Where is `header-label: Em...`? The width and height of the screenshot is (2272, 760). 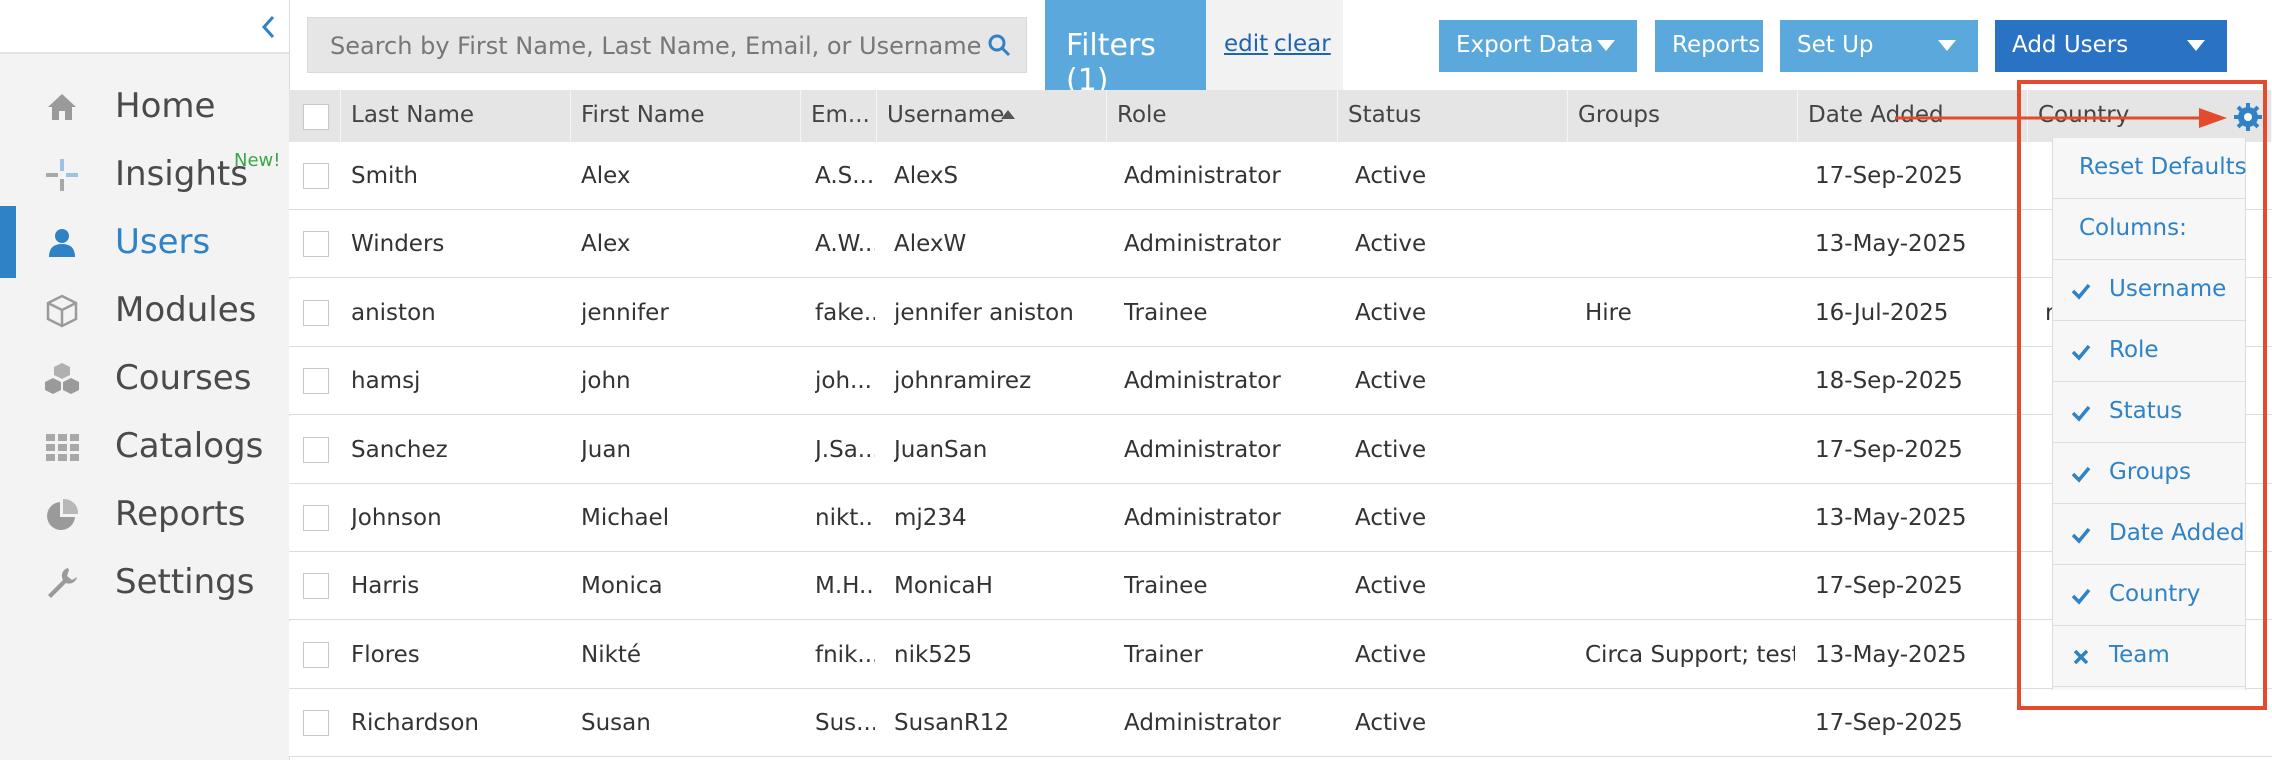 header-label: Em... is located at coordinates (840, 115).